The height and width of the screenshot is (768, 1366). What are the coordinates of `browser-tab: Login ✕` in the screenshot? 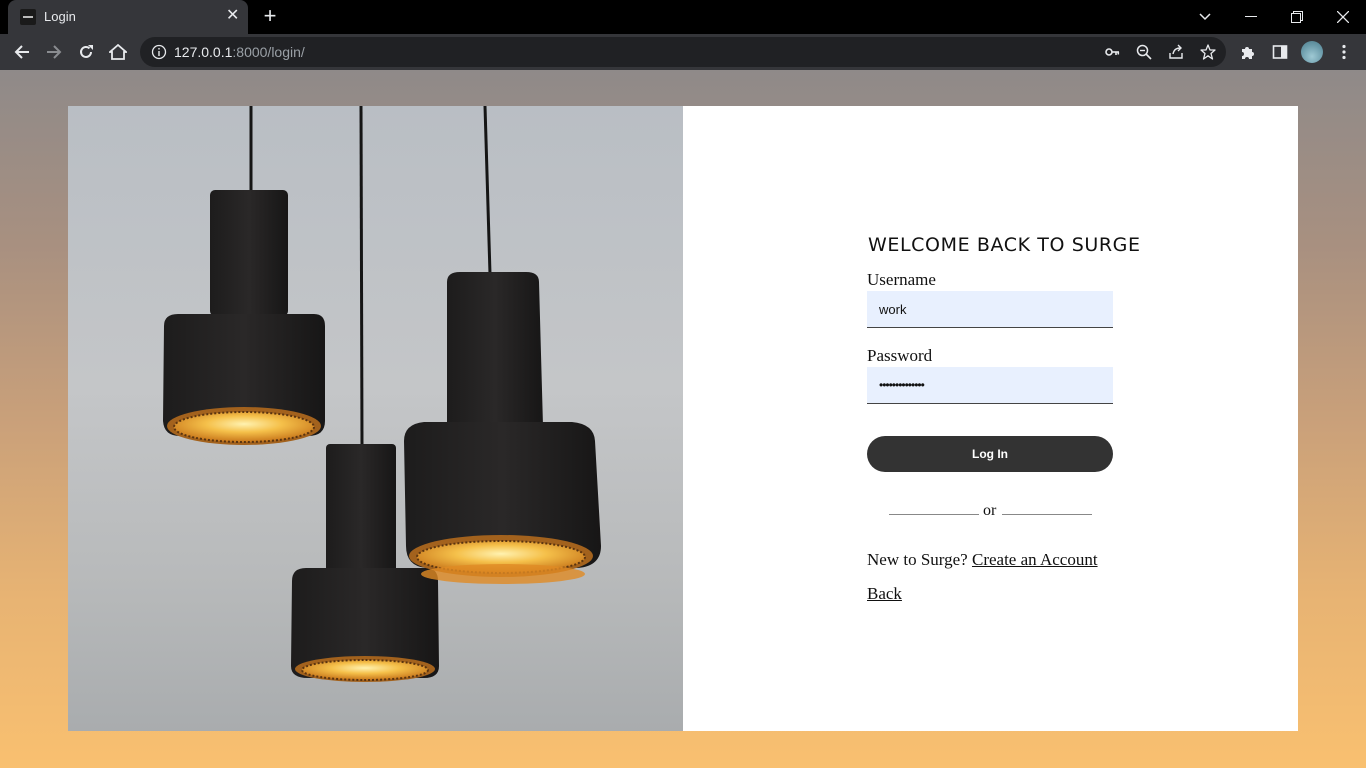 It's located at (128, 17).